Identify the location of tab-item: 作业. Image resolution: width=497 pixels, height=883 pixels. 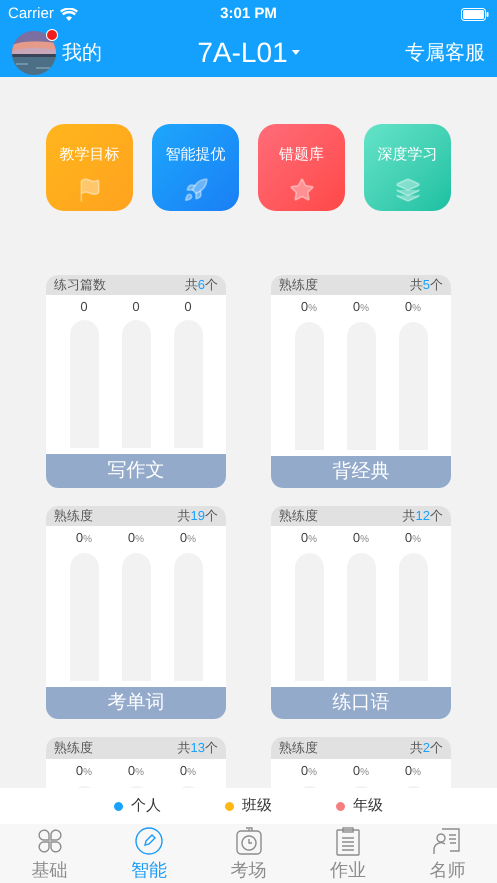
(348, 853).